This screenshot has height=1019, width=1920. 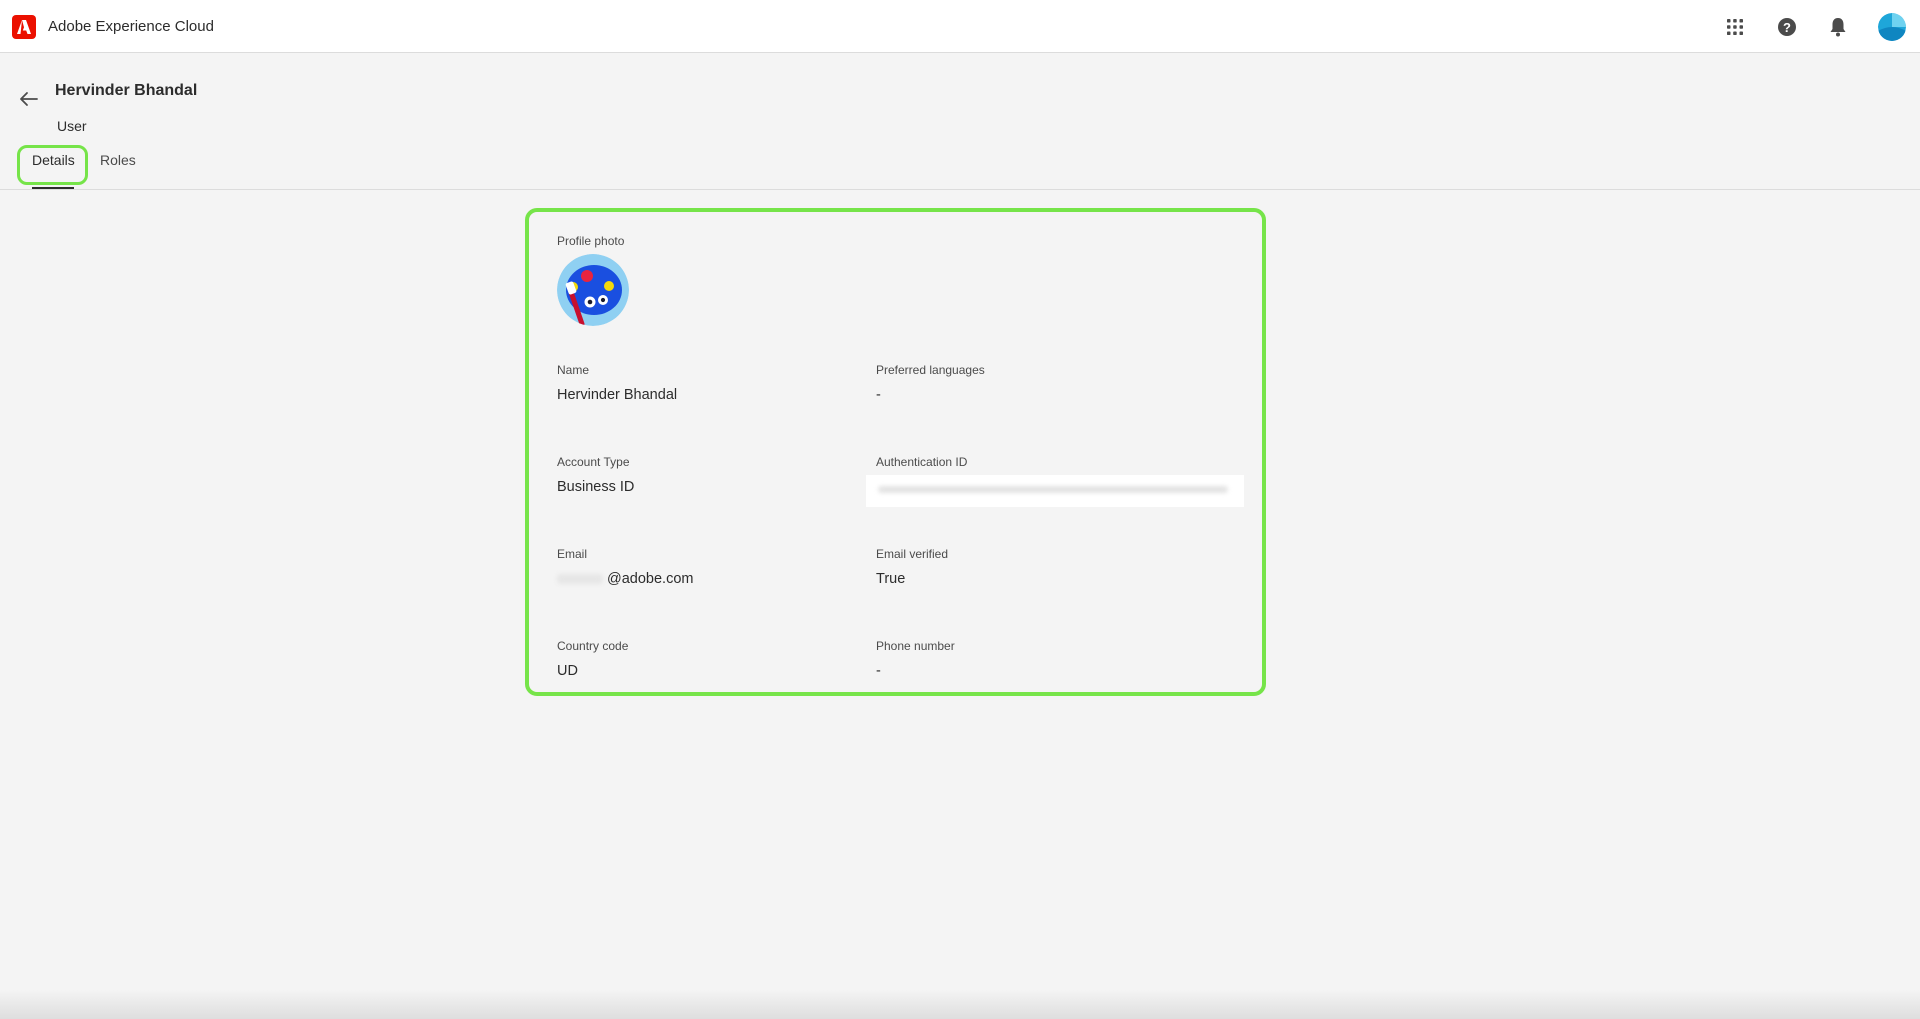 I want to click on email-value: @adobe.com, so click(x=650, y=579).